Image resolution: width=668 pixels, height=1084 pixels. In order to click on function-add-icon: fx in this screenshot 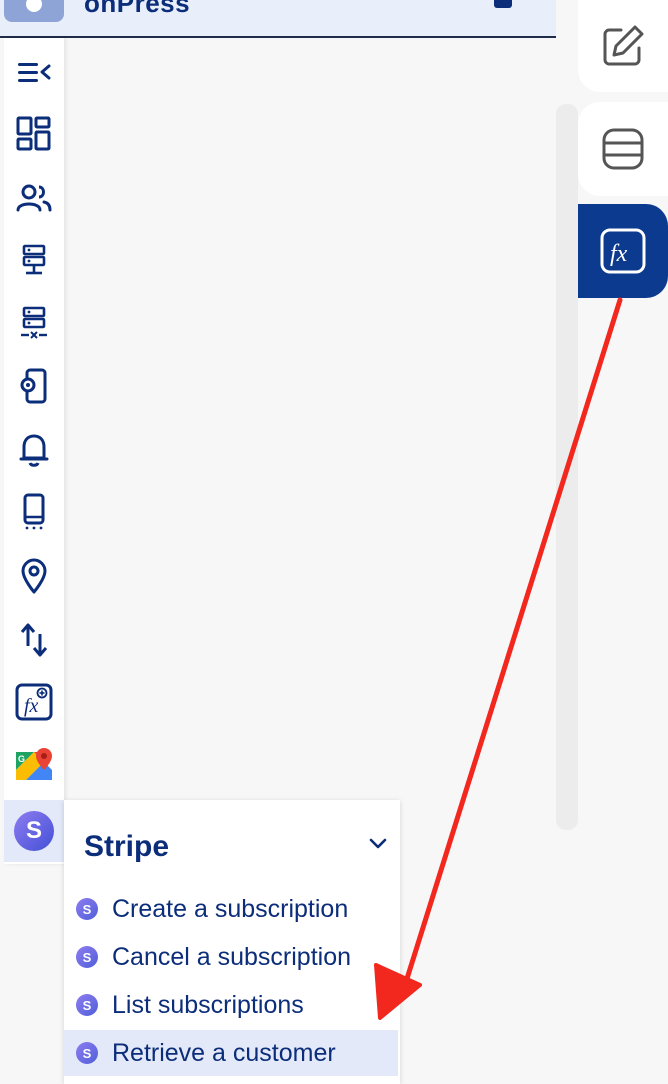, I will do `click(34, 702)`.